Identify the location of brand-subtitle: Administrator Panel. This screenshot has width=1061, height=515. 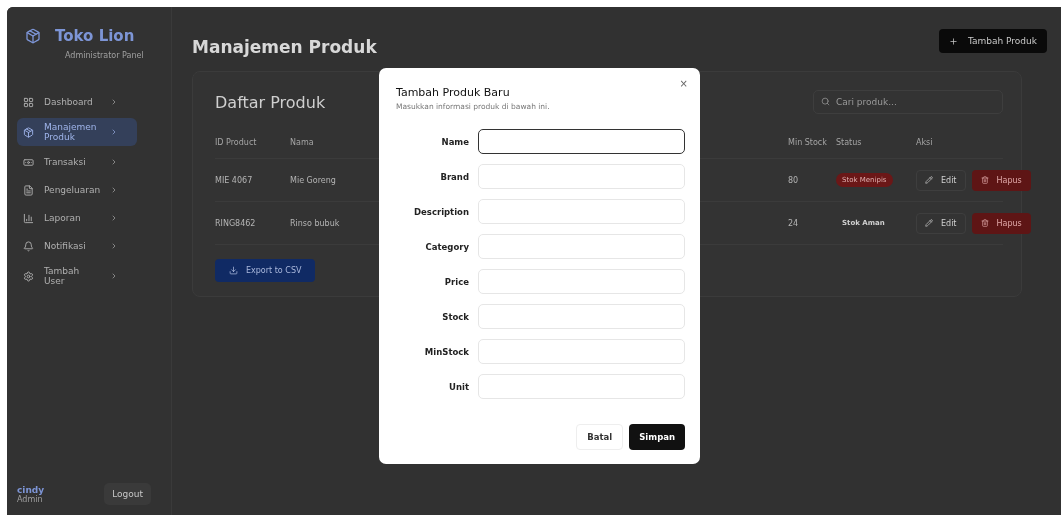
(105, 55).